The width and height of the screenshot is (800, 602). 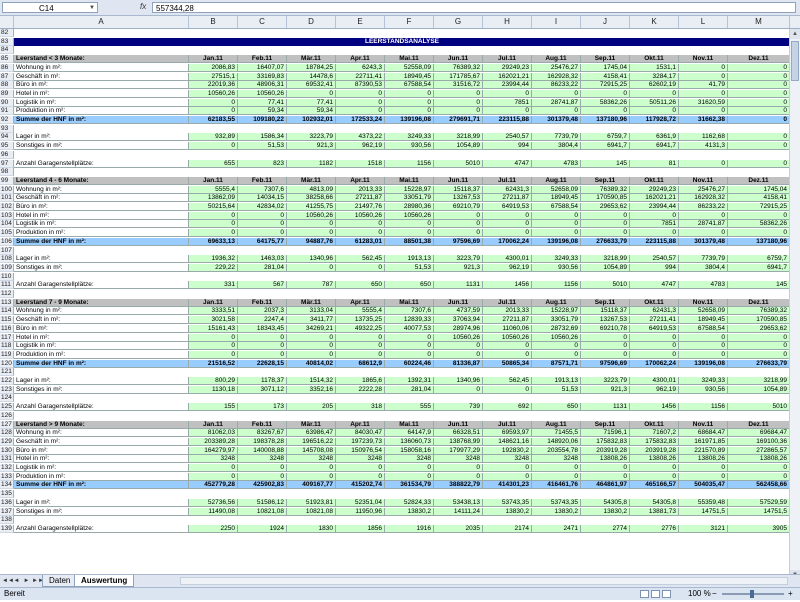 What do you see at coordinates (409, 320) in the screenshot?
I see `data-cell: 12839,33` at bounding box center [409, 320].